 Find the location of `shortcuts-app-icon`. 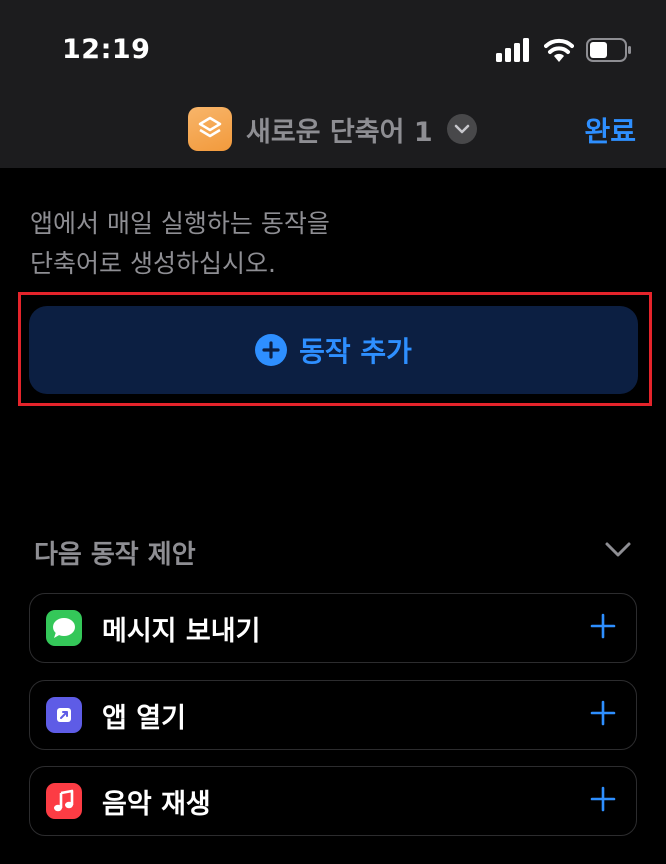

shortcuts-app-icon is located at coordinates (210, 129).